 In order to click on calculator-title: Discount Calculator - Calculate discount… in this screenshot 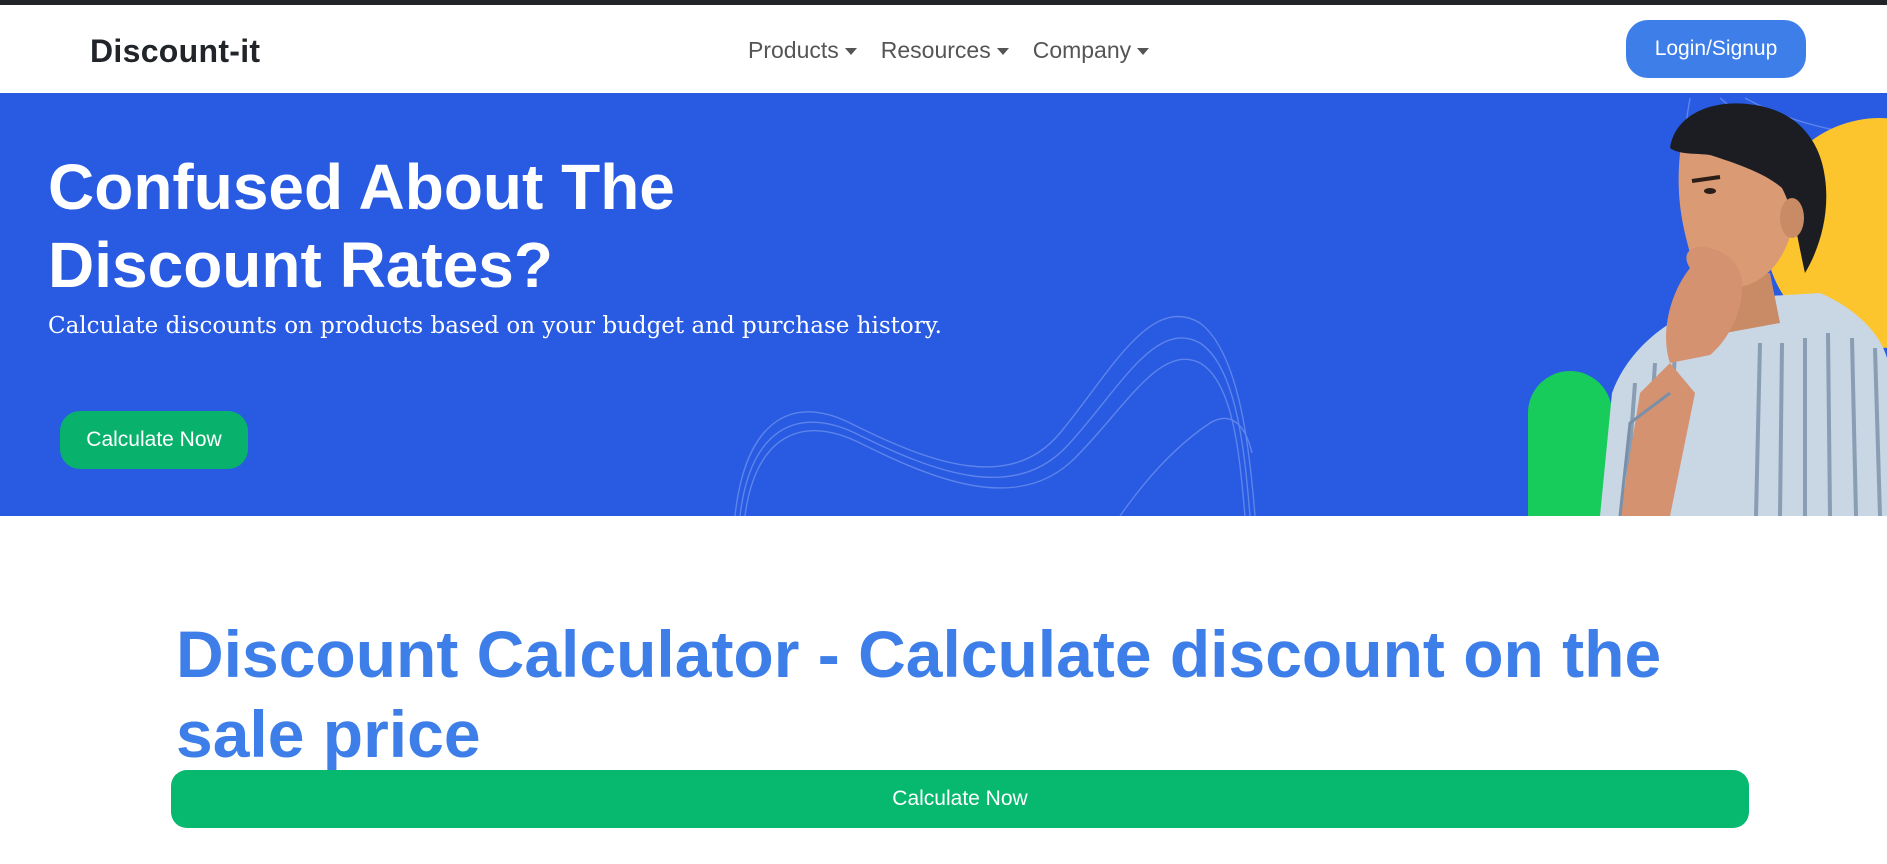, I will do `click(919, 694)`.